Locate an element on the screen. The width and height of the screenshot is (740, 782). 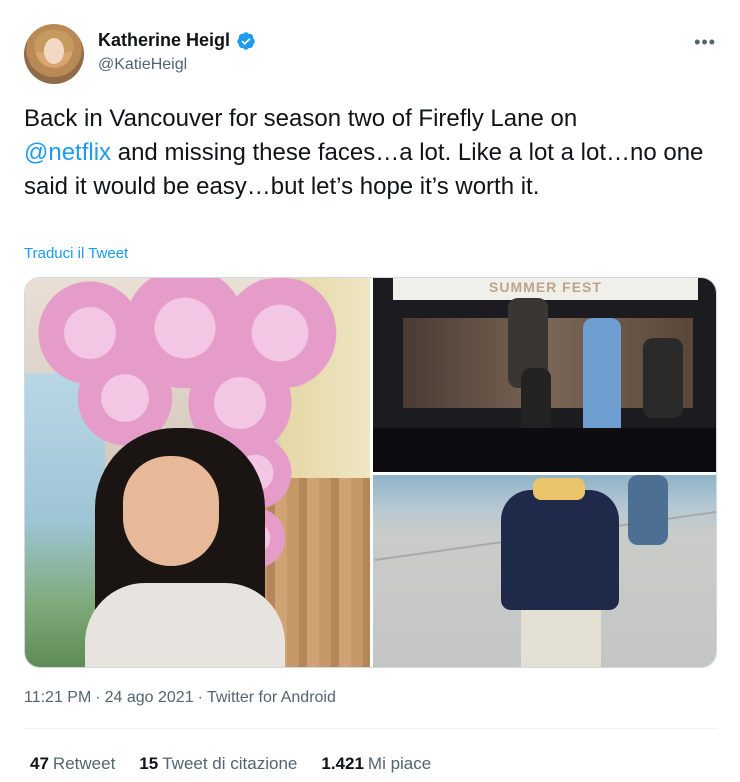
author-handle: @KatieHeigl is located at coordinates (142, 65).